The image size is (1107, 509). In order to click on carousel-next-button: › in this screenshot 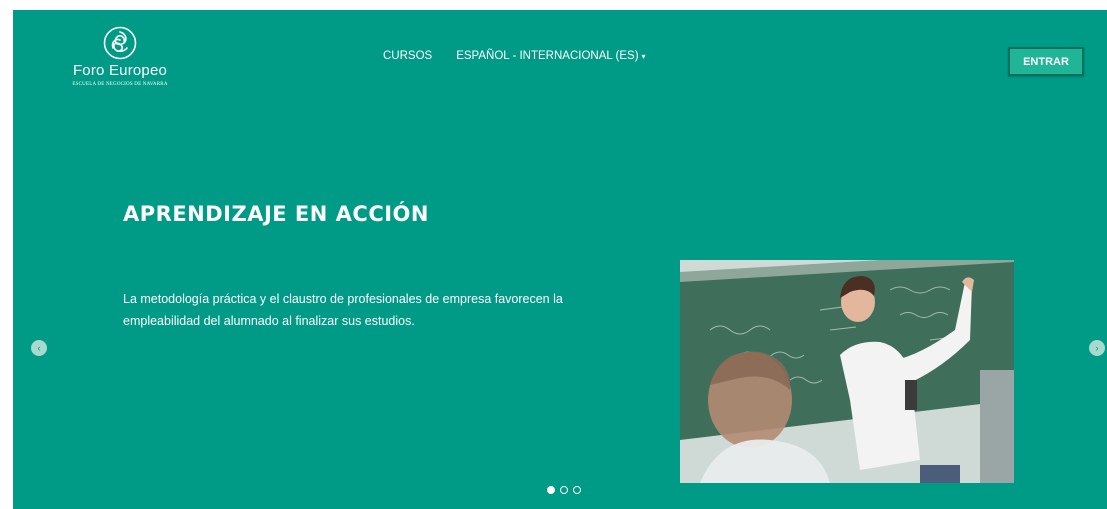, I will do `click(1097, 348)`.